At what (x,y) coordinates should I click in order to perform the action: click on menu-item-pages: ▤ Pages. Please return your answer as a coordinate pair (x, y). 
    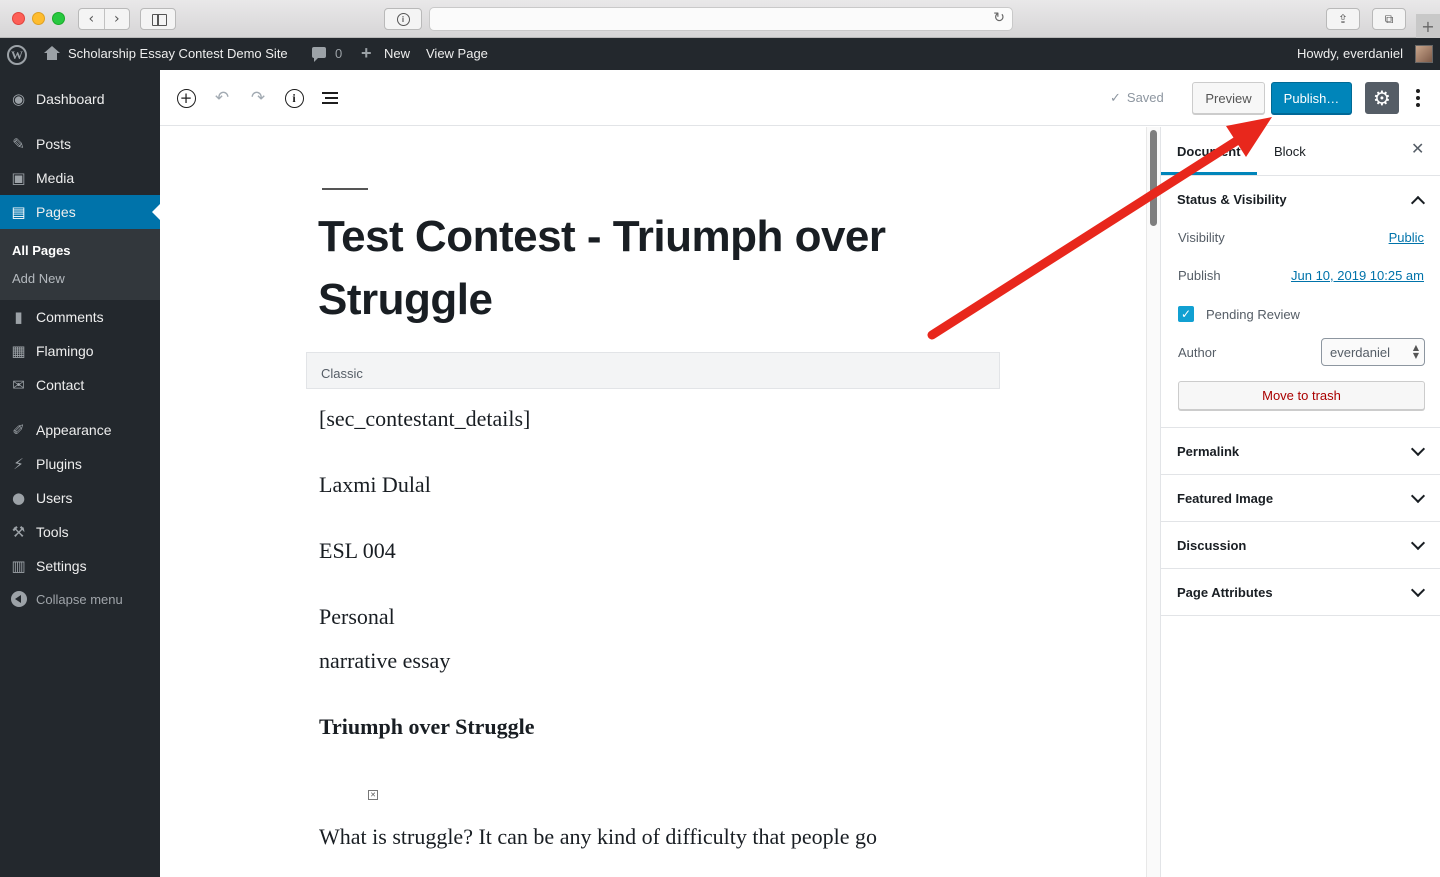
    Looking at the image, I should click on (80, 212).